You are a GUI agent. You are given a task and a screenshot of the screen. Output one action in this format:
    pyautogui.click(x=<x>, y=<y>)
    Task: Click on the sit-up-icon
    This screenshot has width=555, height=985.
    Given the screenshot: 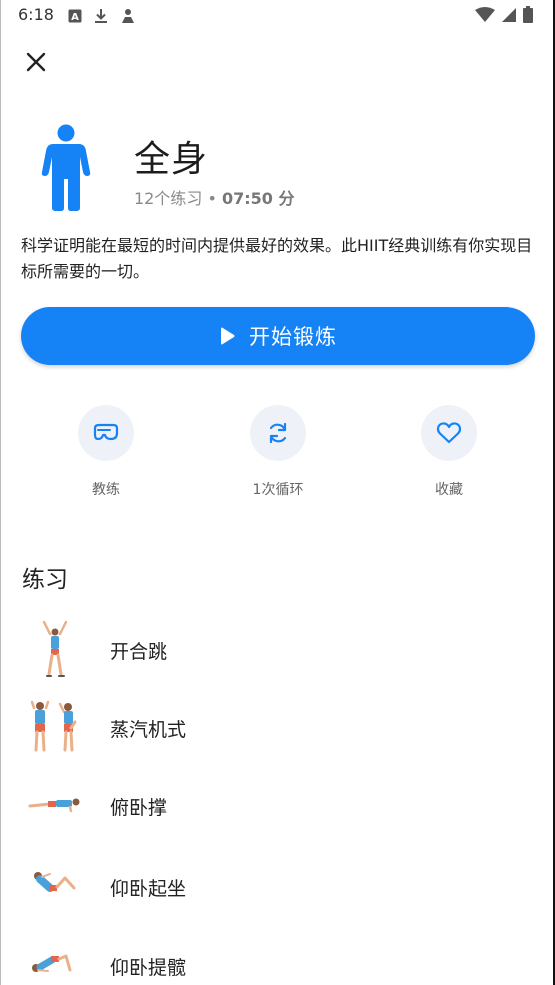 What is the action you would take?
    pyautogui.click(x=55, y=882)
    